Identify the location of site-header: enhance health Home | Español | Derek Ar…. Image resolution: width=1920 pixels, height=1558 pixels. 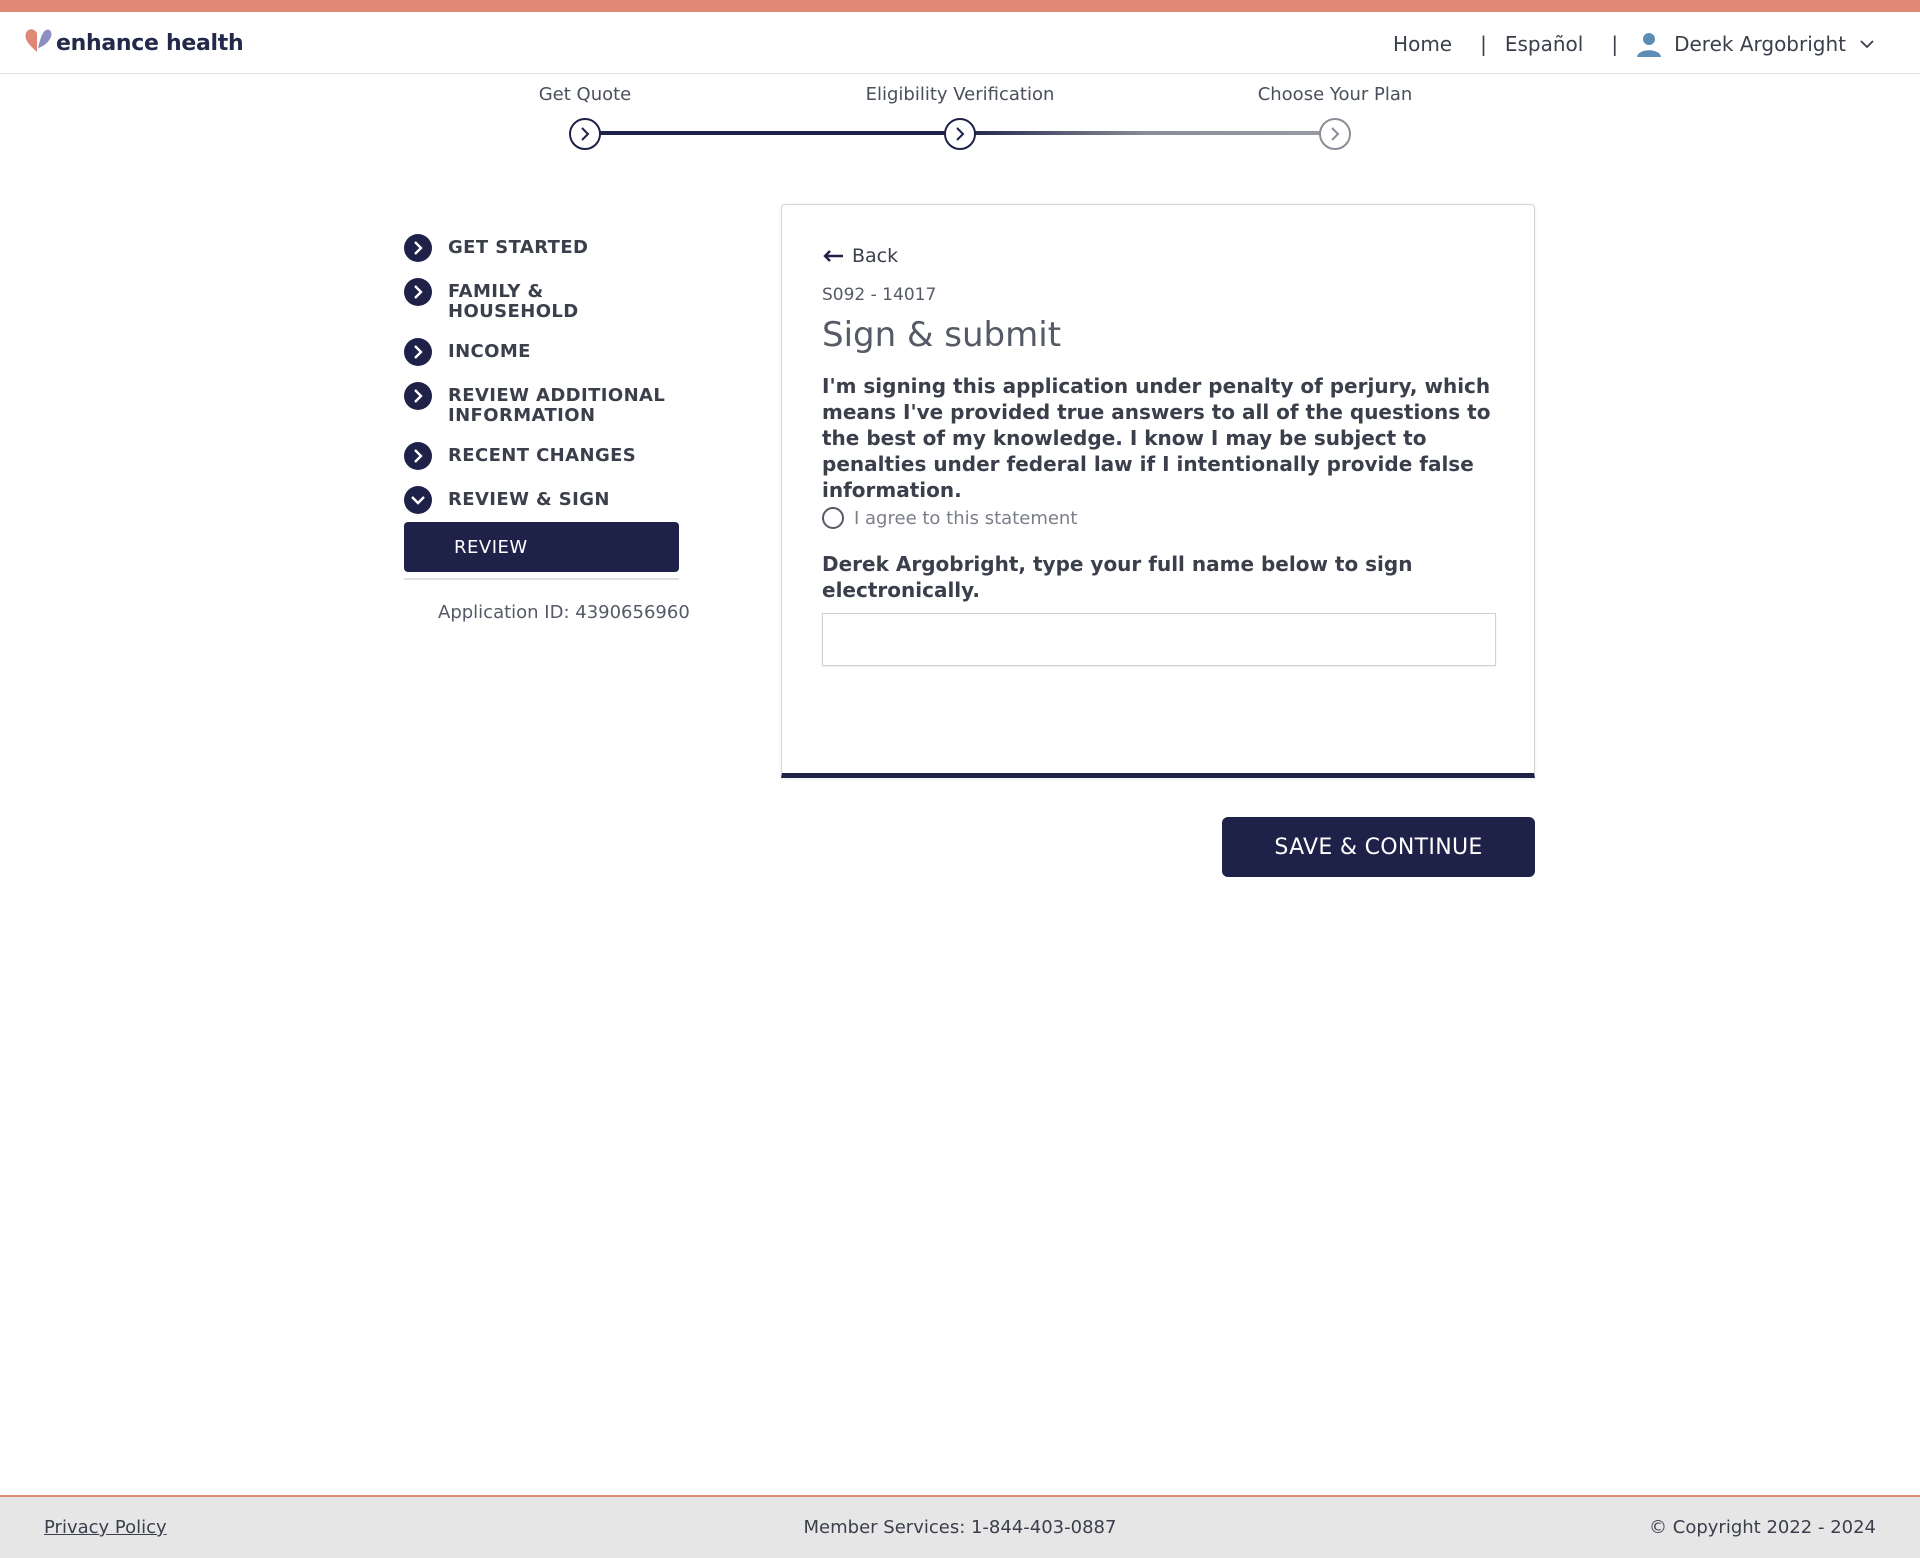
(960, 43).